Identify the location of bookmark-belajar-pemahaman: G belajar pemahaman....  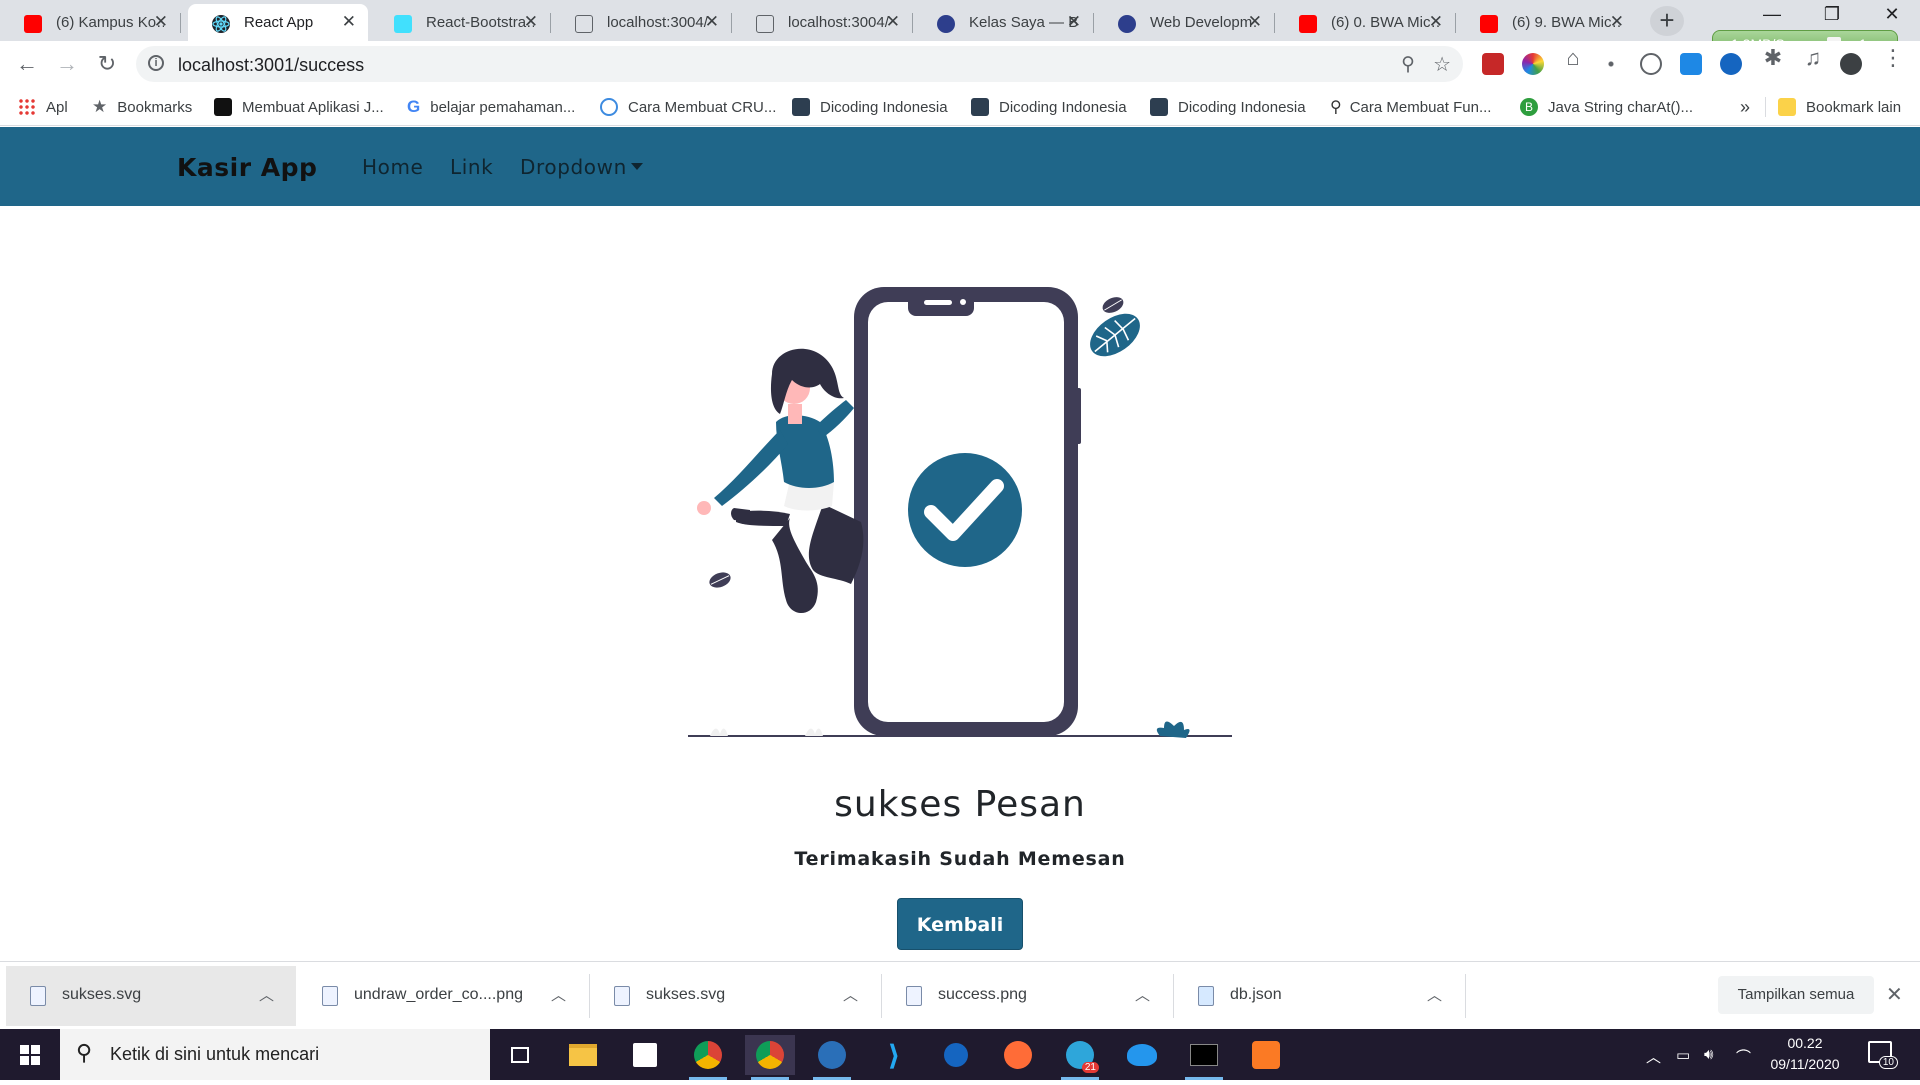
(491, 107).